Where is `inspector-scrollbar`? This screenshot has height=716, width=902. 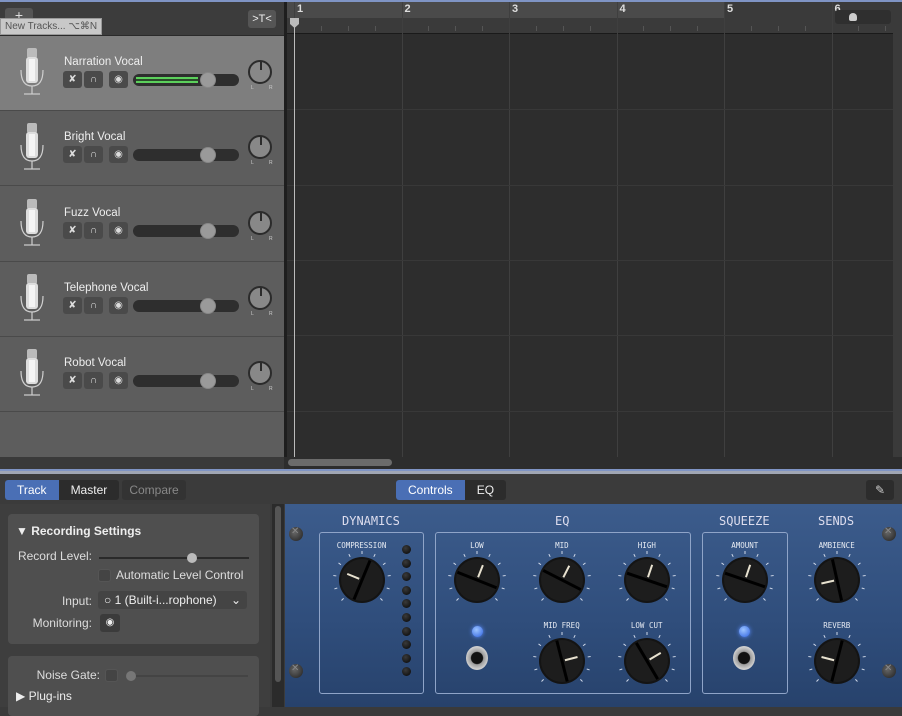 inspector-scrollbar is located at coordinates (278, 605).